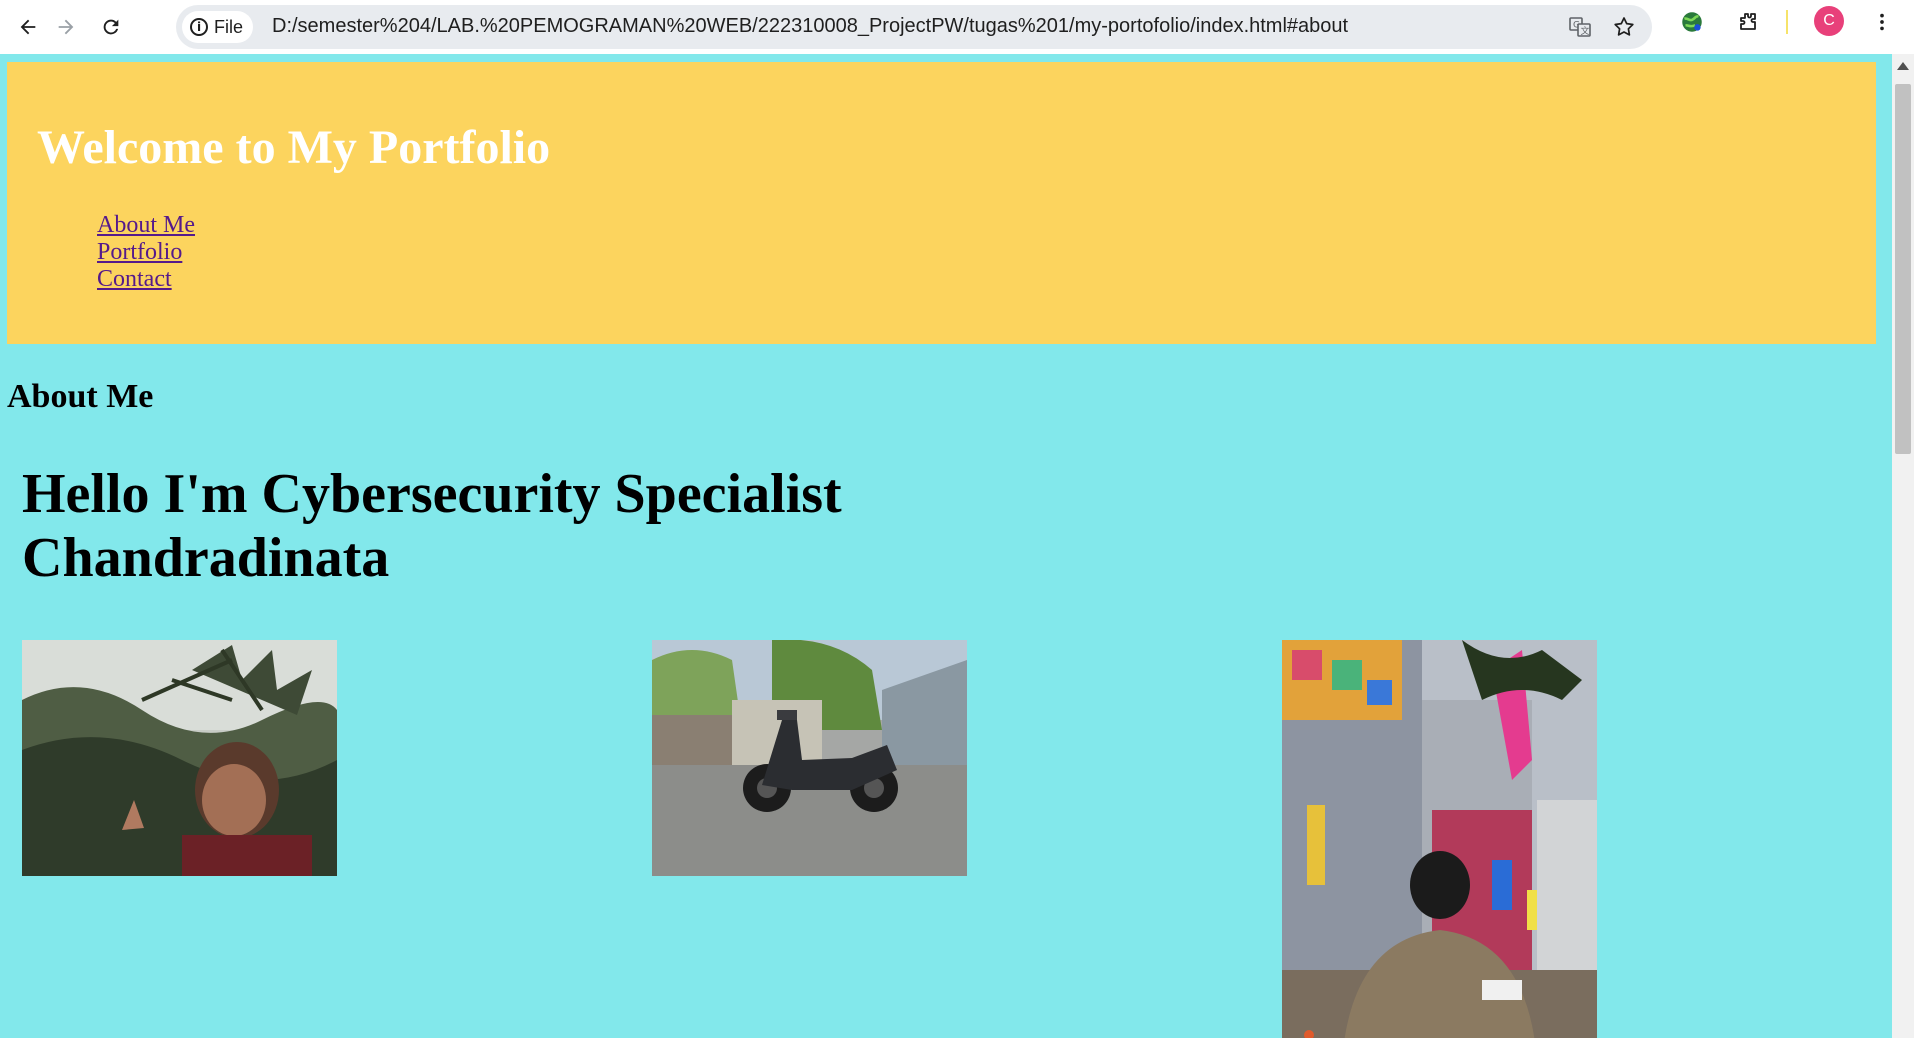 The width and height of the screenshot is (1914, 1038). I want to click on nav-item-about: About Me, so click(146, 225).